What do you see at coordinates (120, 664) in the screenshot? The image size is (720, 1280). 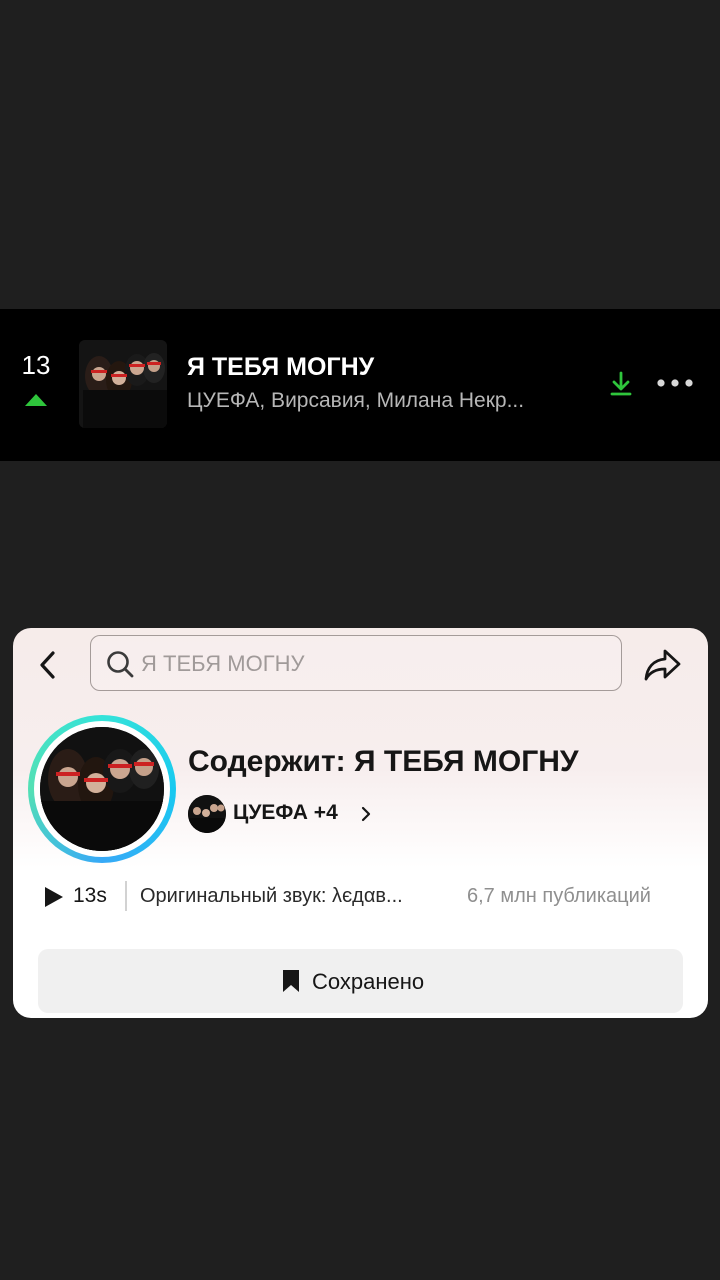 I see `search-icon` at bounding box center [120, 664].